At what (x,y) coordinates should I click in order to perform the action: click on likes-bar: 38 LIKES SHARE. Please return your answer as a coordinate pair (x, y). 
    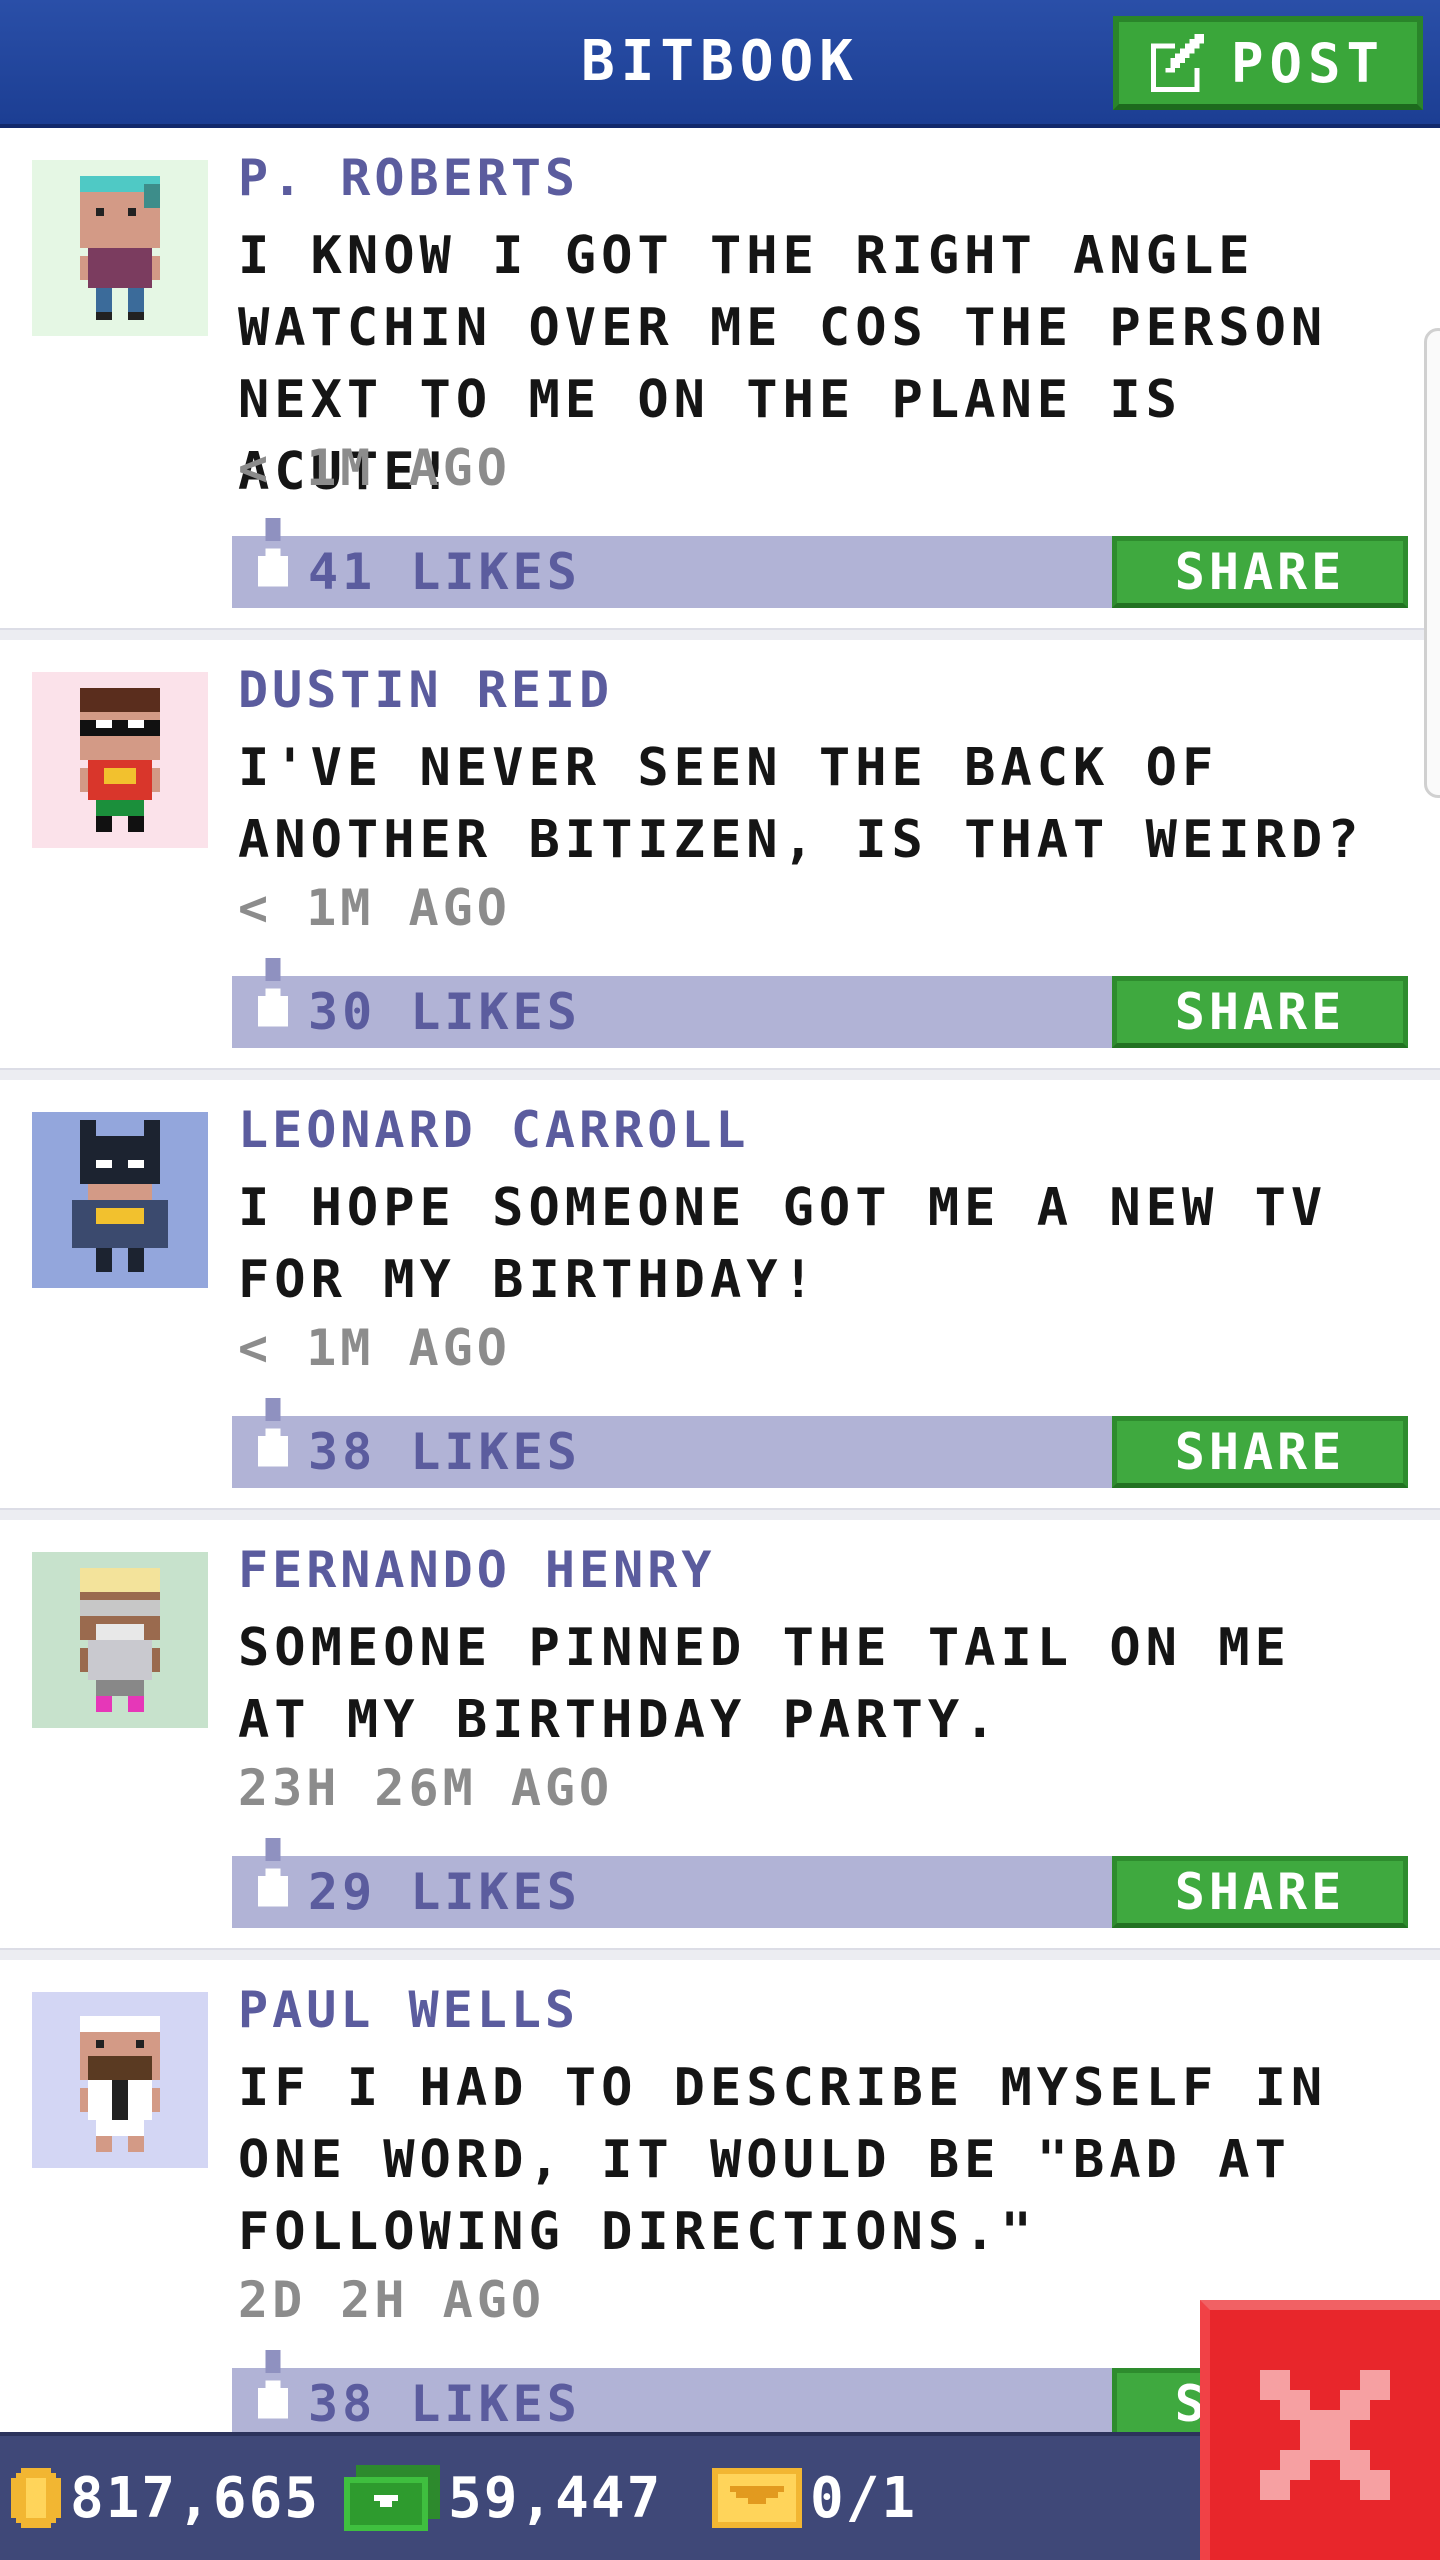
    Looking at the image, I should click on (820, 1443).